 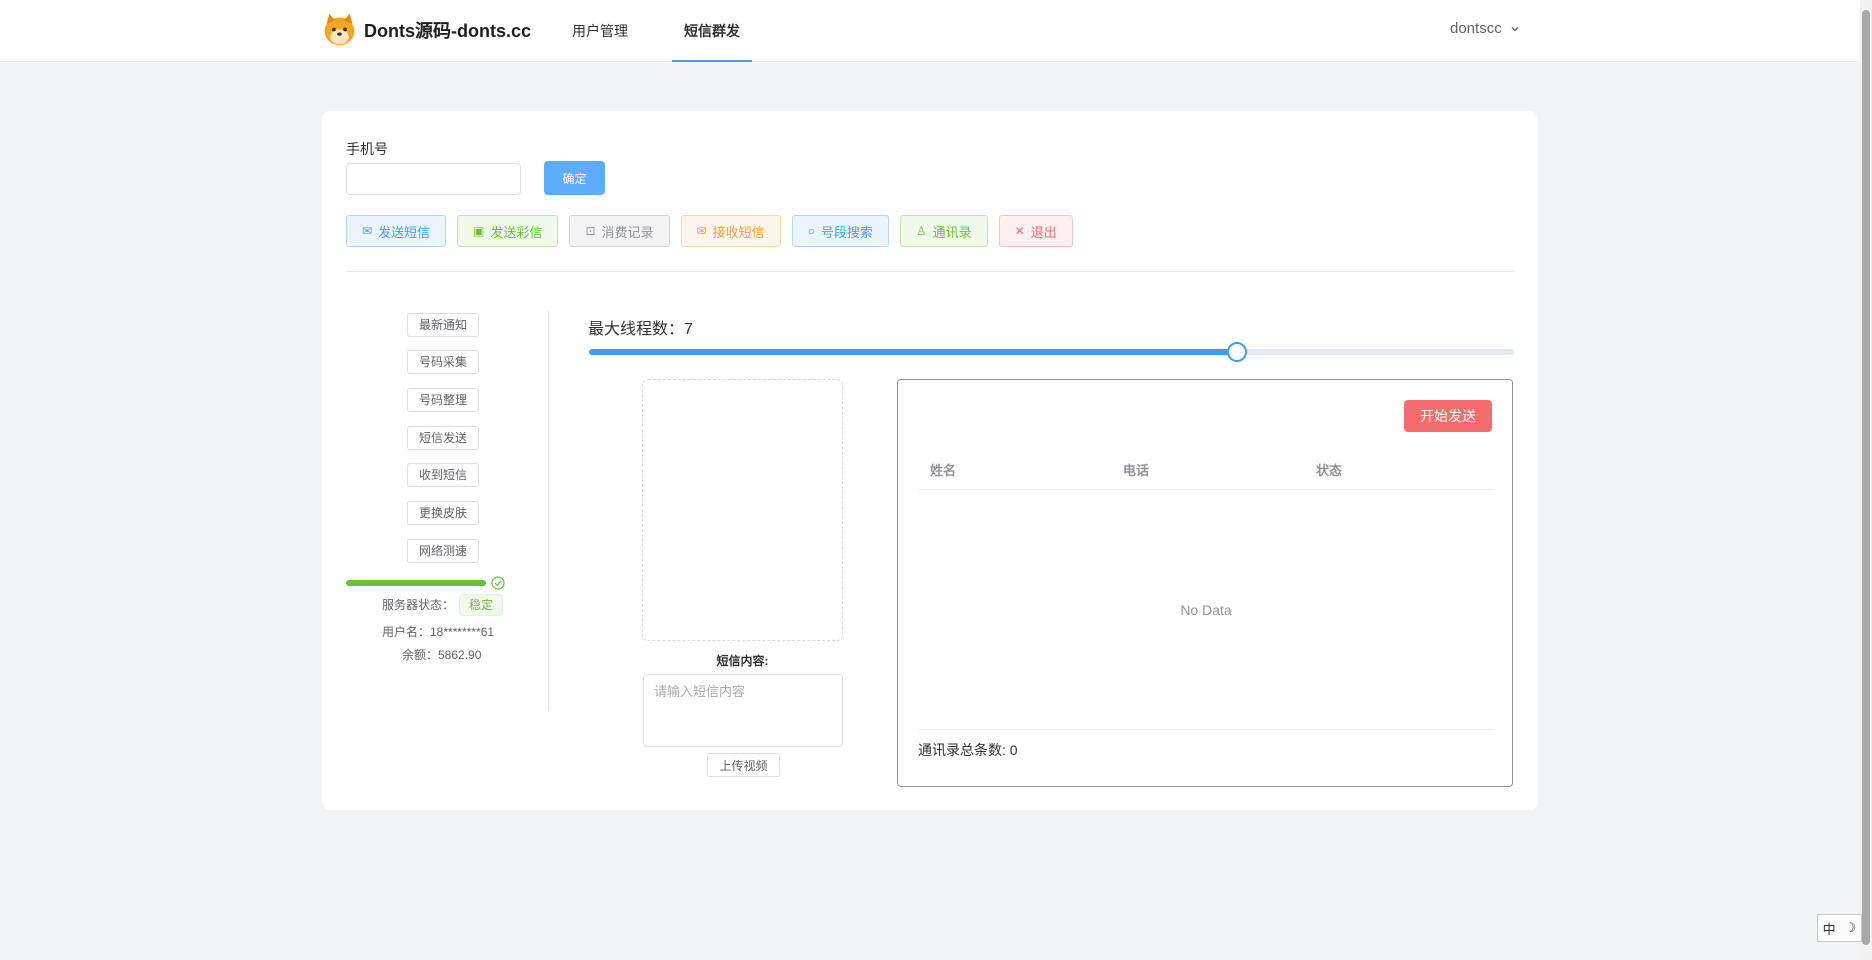 I want to click on threads-slider-handle, so click(x=1236, y=352).